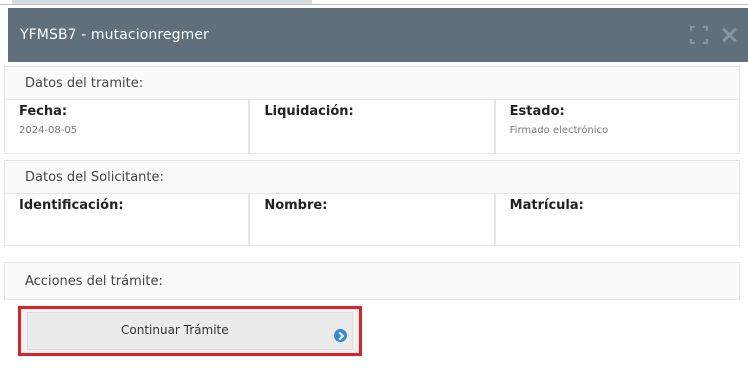  What do you see at coordinates (372, 177) in the screenshot?
I see `section-solicitante-heading: Datos del Solicitante:` at bounding box center [372, 177].